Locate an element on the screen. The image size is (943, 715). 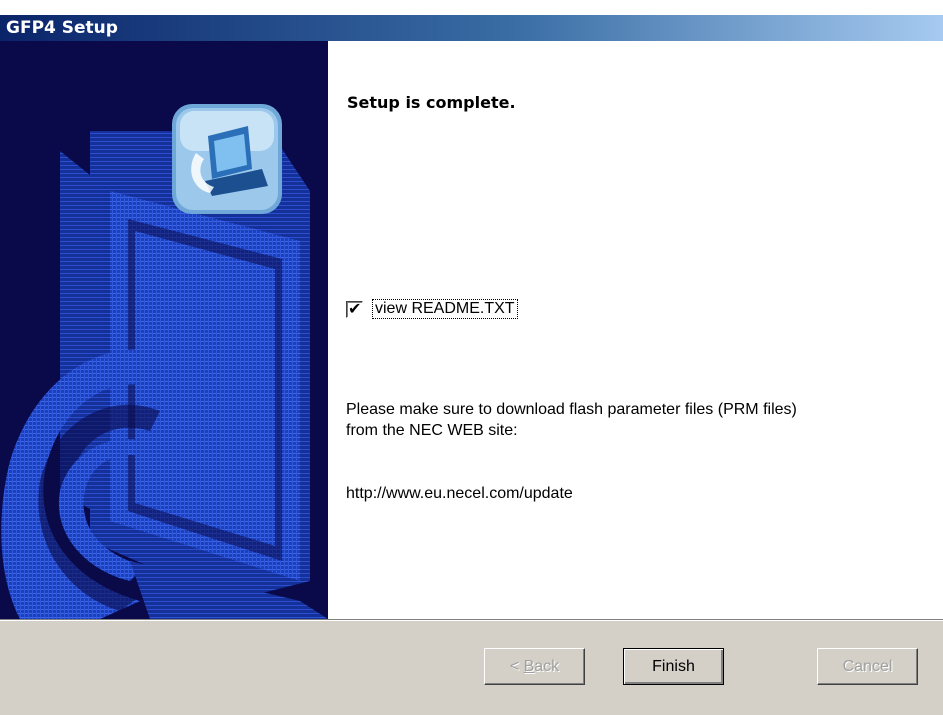
notice-line-2: from the NEC WEB site: is located at coordinates (432, 430).